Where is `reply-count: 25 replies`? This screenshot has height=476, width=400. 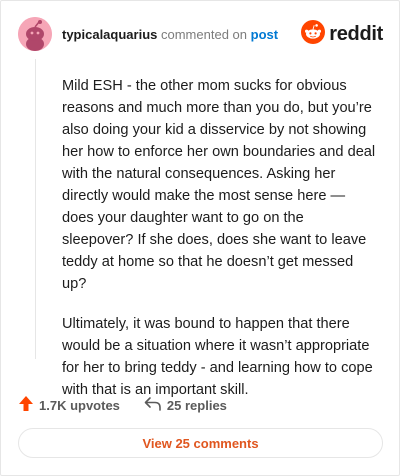 reply-count: 25 replies is located at coordinates (196, 405).